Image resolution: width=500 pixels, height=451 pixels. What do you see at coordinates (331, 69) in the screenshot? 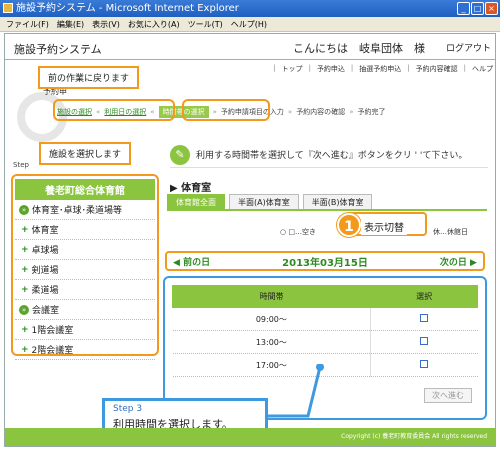
I see `nav-reserve: 予約申込` at bounding box center [331, 69].